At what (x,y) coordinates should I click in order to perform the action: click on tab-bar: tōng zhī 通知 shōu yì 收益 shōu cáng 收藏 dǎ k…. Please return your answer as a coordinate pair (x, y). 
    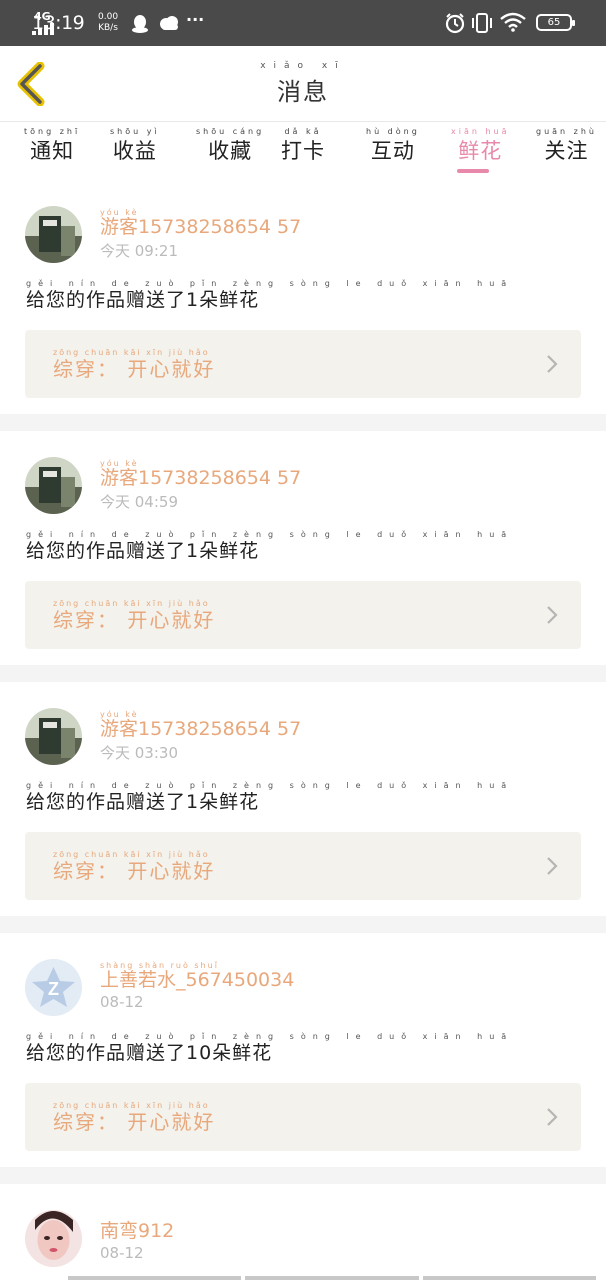
    Looking at the image, I should click on (303, 151).